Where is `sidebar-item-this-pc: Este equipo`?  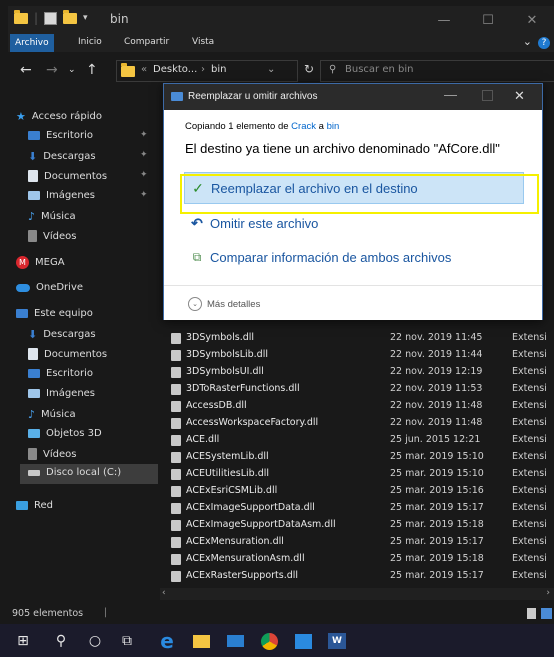 sidebar-item-this-pc: Este equipo is located at coordinates (54, 313).